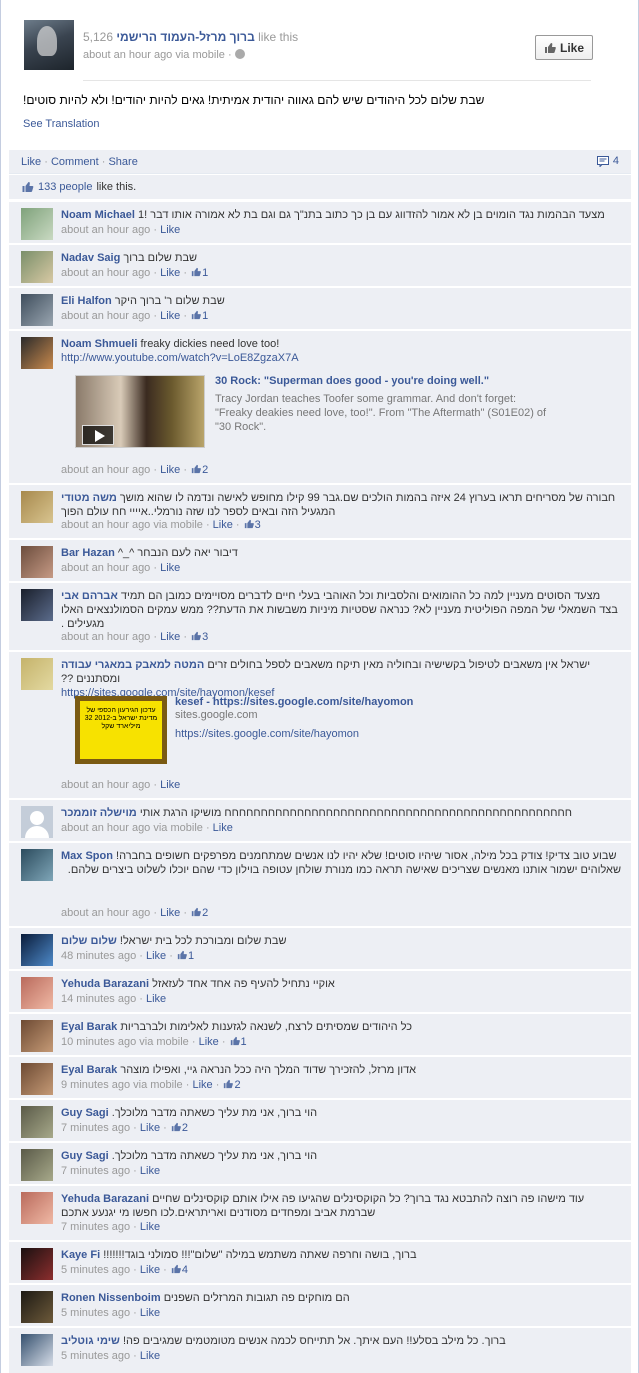  What do you see at coordinates (132, 665) in the screenshot?
I see `commenter-name: המטה למאבק במאגרי עבודה` at bounding box center [132, 665].